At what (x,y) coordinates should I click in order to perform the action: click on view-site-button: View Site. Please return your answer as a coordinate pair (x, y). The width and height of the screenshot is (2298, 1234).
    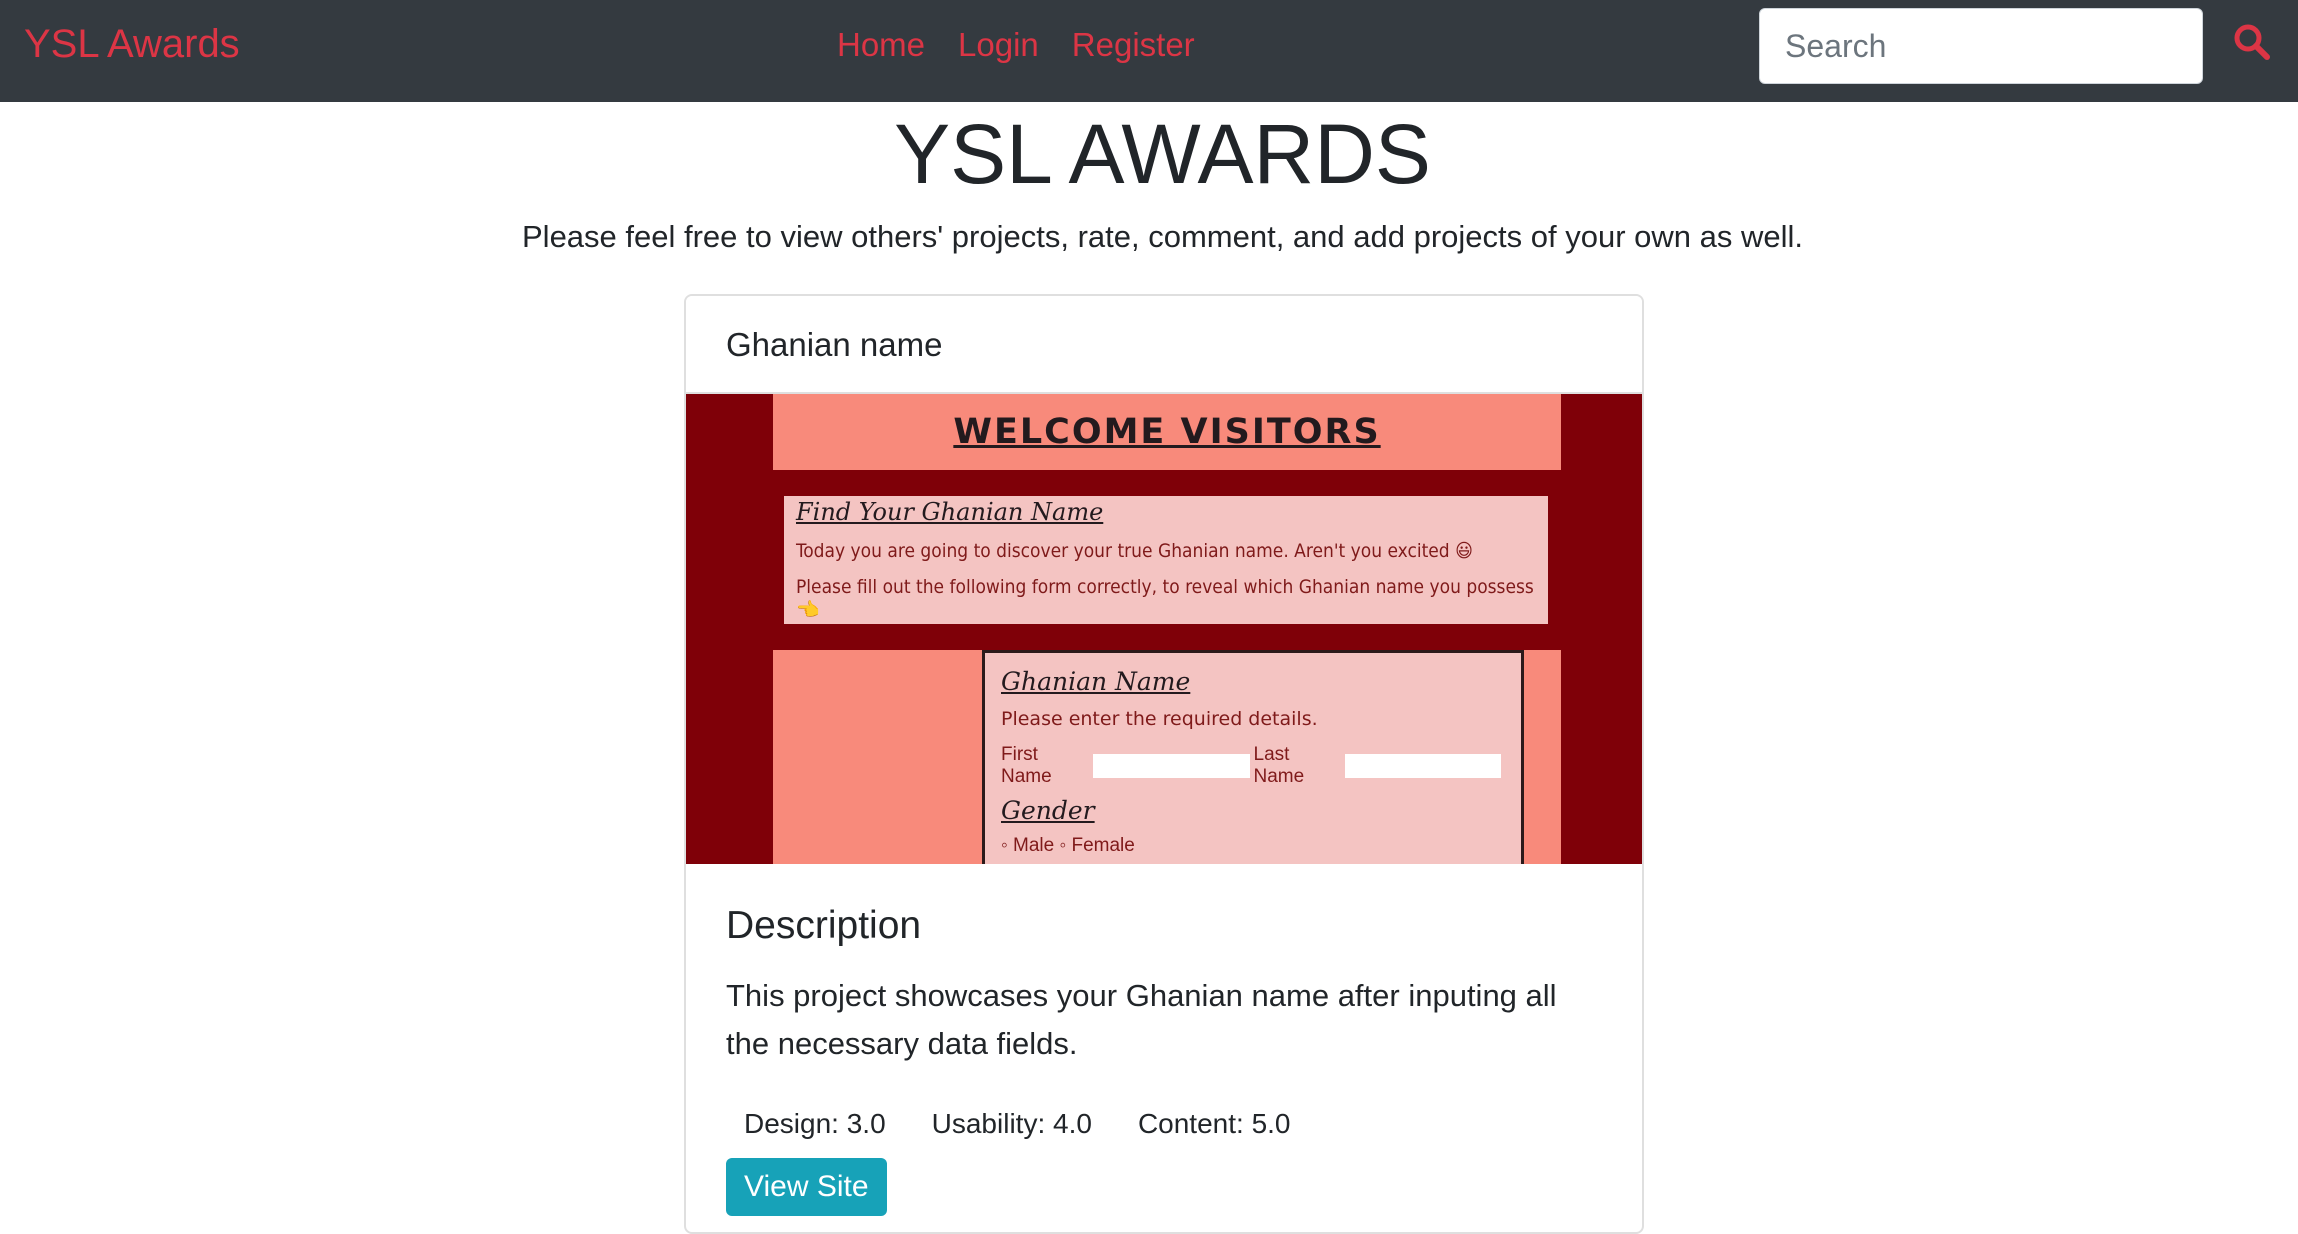
    Looking at the image, I should click on (806, 1187).